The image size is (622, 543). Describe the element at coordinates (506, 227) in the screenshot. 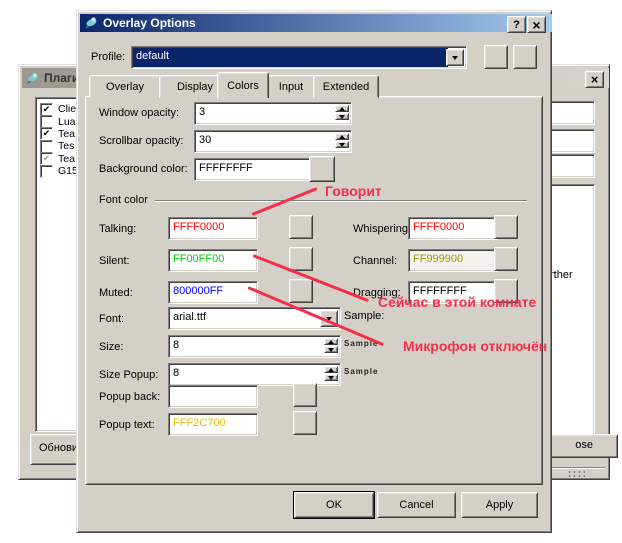

I see `whispering-color-pick-button` at that location.